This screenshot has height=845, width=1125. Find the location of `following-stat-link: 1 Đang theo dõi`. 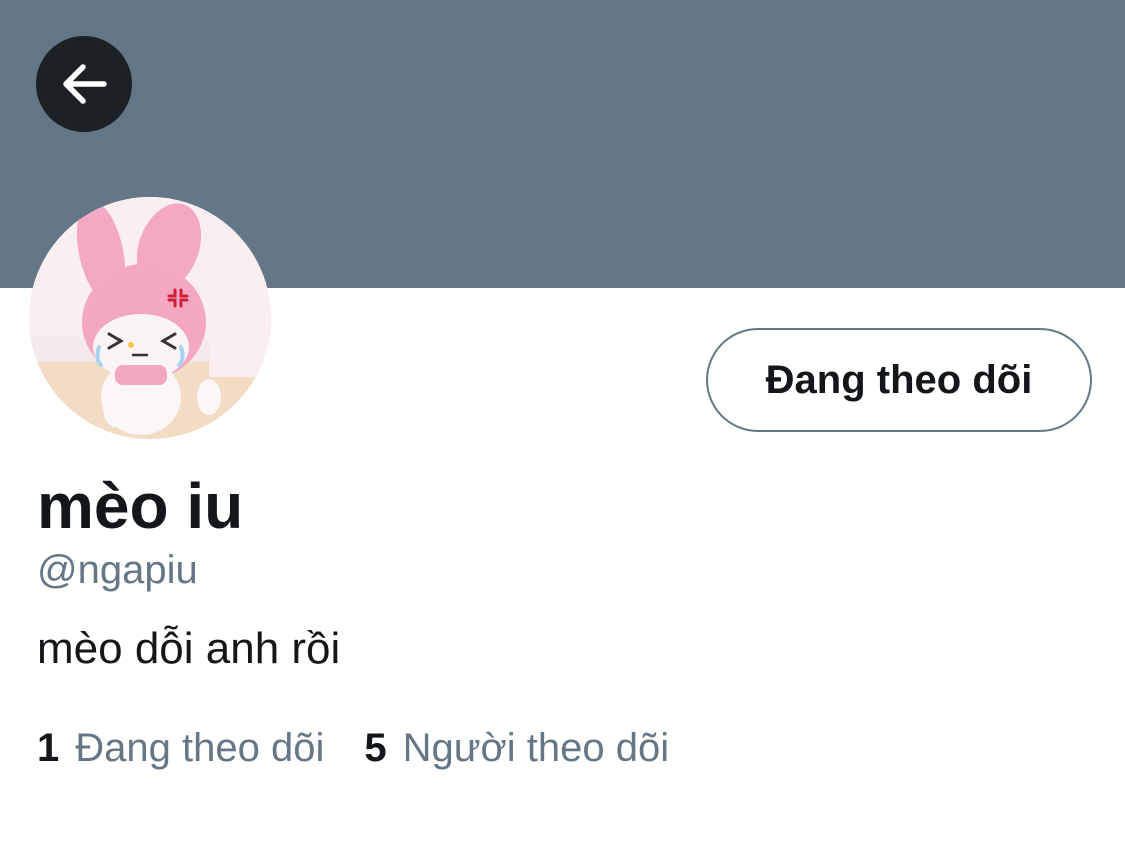

following-stat-link: 1 Đang theo dõi is located at coordinates (180, 748).